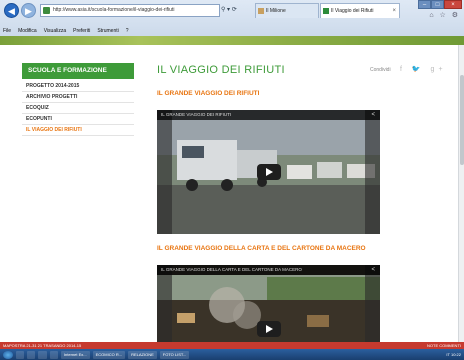 The width and height of the screenshot is (464, 360). What do you see at coordinates (78, 108) in the screenshot?
I see `sidebar-item-ecoquiz: ECOQUIZ` at bounding box center [78, 108].